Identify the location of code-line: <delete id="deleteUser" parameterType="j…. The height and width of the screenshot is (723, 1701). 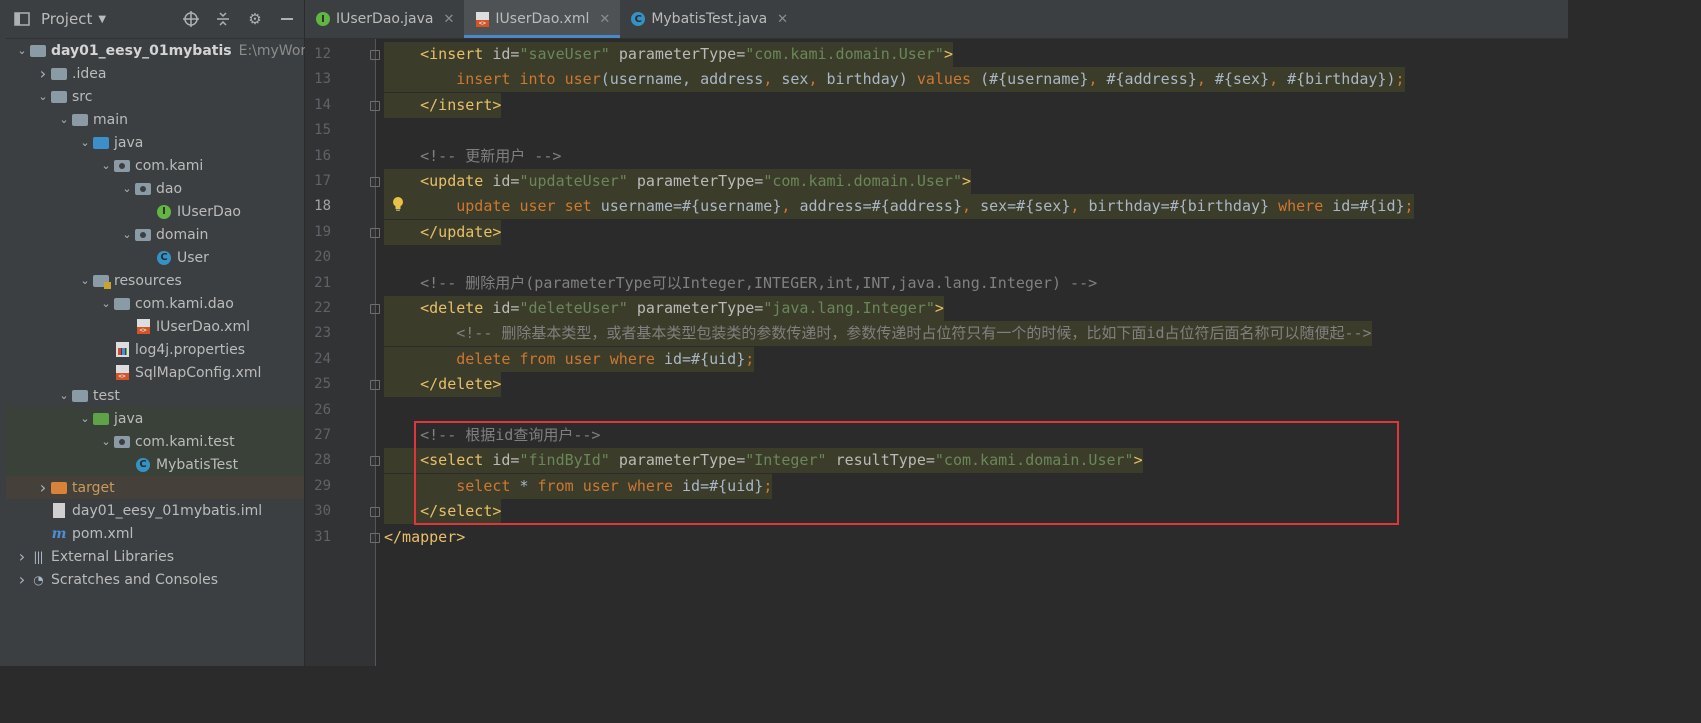
(972, 308).